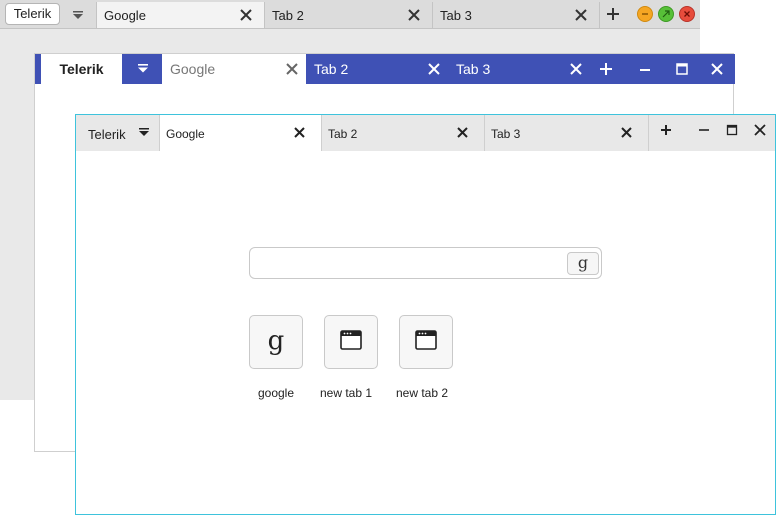 This screenshot has height=518, width=778. I want to click on minus-icon, so click(645, 14).